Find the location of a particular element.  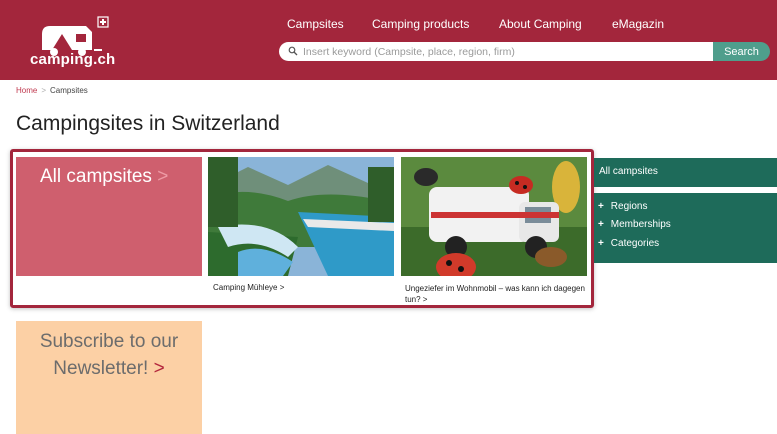

breadcrumb-home: Home is located at coordinates (26, 90).